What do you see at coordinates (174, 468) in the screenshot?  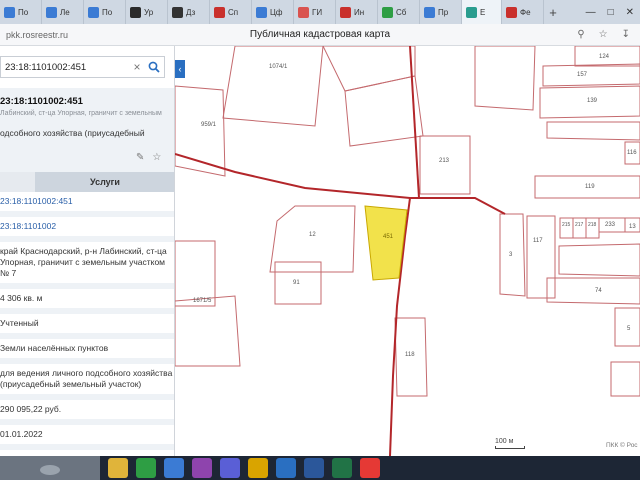 I see `store-icon` at bounding box center [174, 468].